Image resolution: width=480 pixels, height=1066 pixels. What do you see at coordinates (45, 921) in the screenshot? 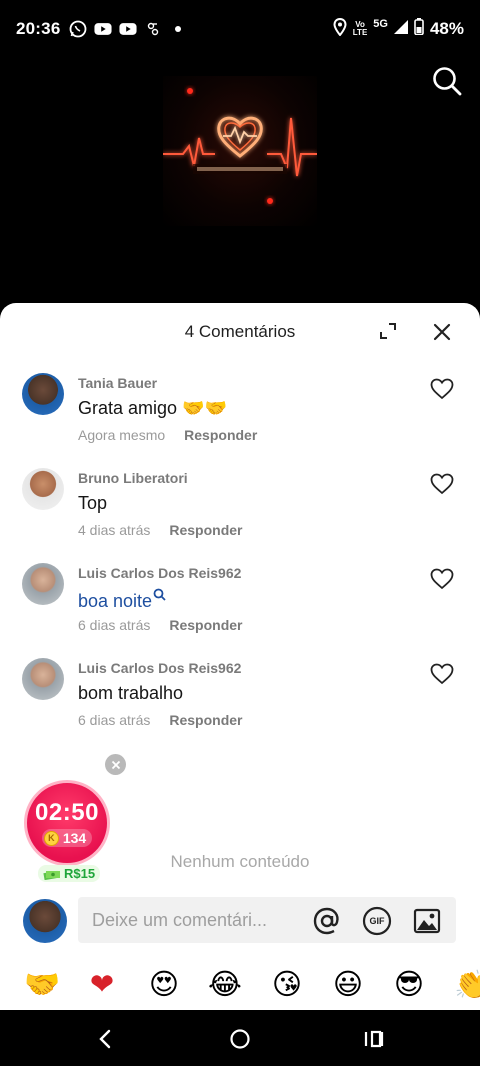
I see `my-avatar` at bounding box center [45, 921].